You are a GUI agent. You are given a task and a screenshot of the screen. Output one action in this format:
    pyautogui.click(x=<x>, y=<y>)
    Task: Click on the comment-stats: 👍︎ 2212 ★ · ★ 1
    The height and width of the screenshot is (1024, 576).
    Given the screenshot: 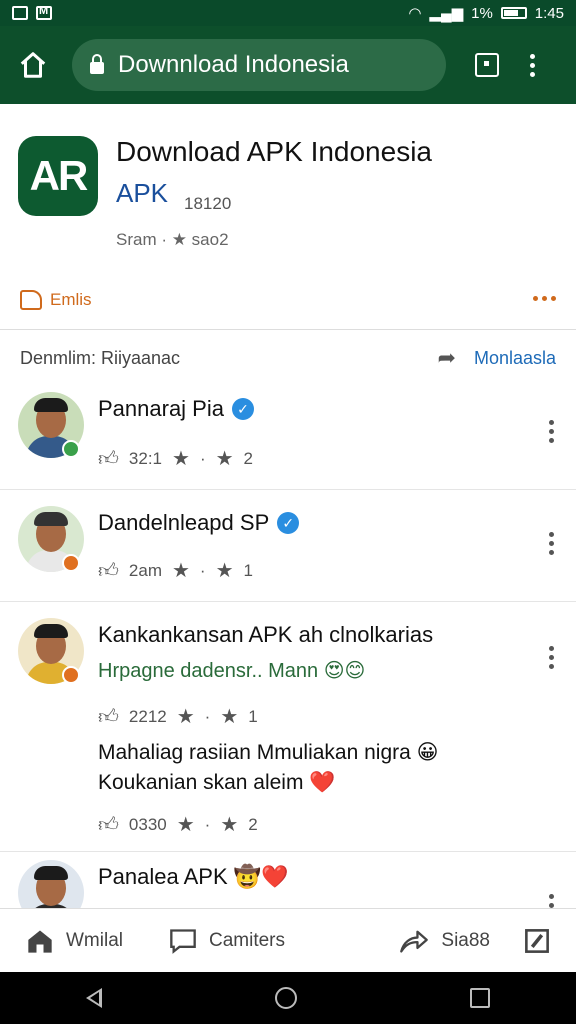 What is the action you would take?
    pyautogui.click(x=178, y=716)
    